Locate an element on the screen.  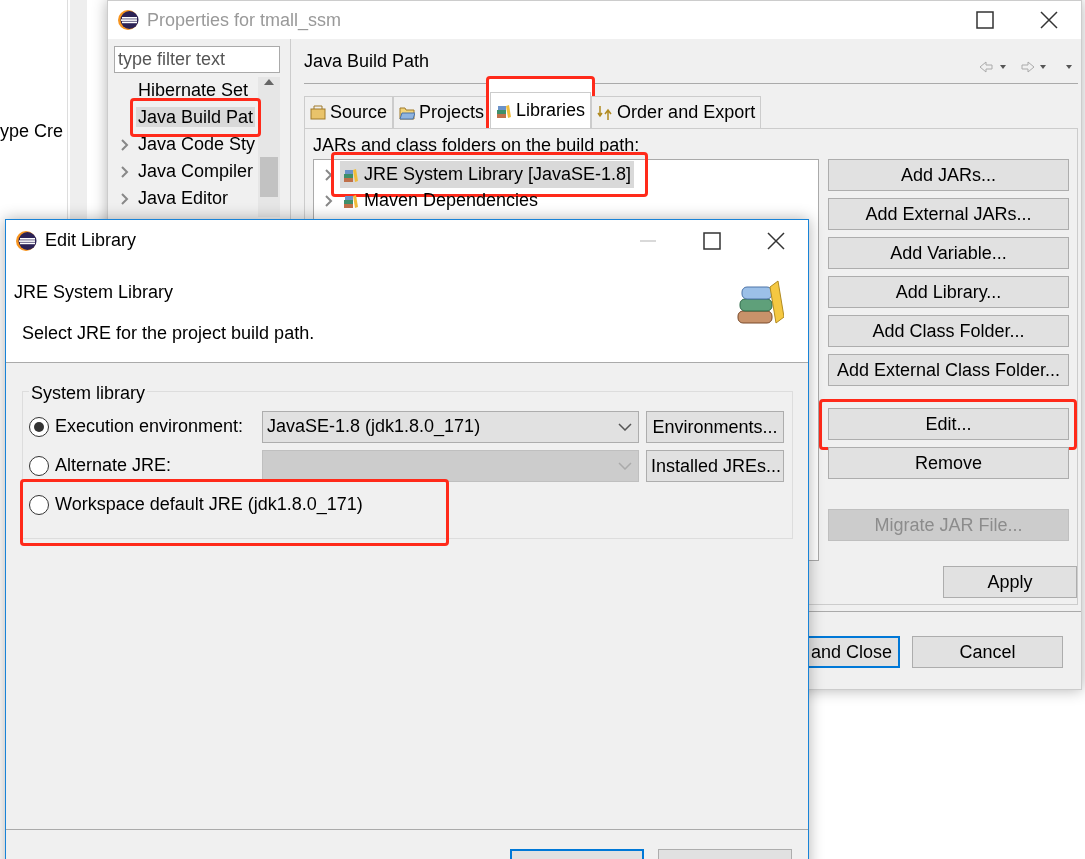
dialog-heading: JRE System Library is located at coordinates (94, 292).